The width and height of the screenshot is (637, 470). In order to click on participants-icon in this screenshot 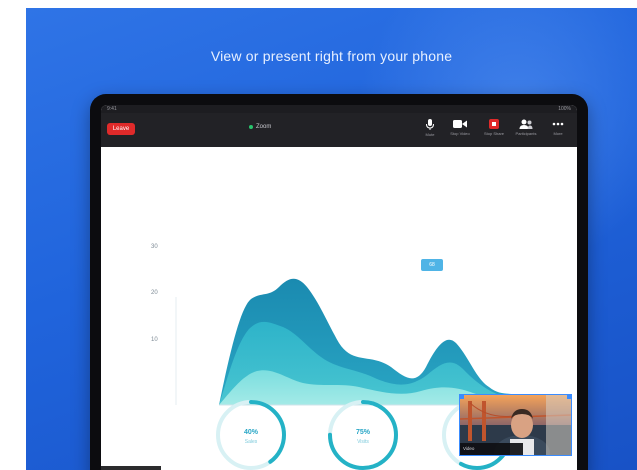, I will do `click(526, 124)`.